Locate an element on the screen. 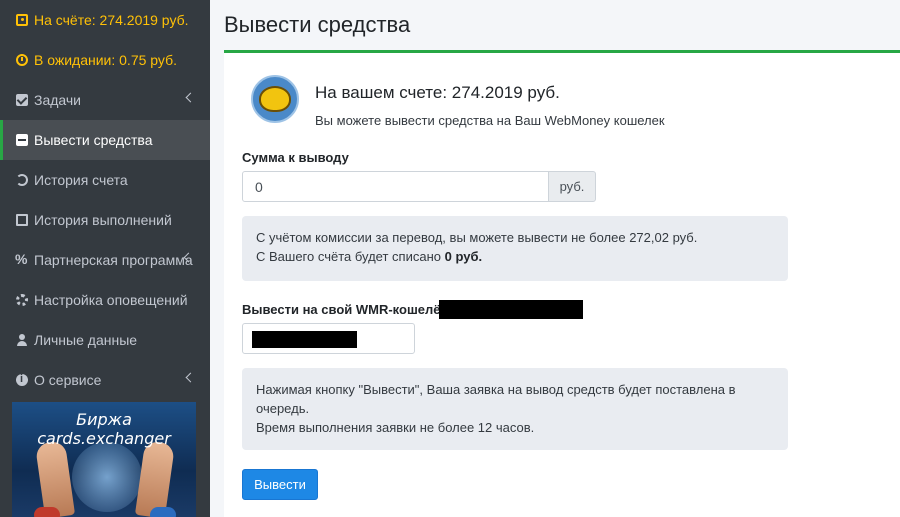 The image size is (900, 517). sidebar-item-label: Личные данные is located at coordinates (86, 340).